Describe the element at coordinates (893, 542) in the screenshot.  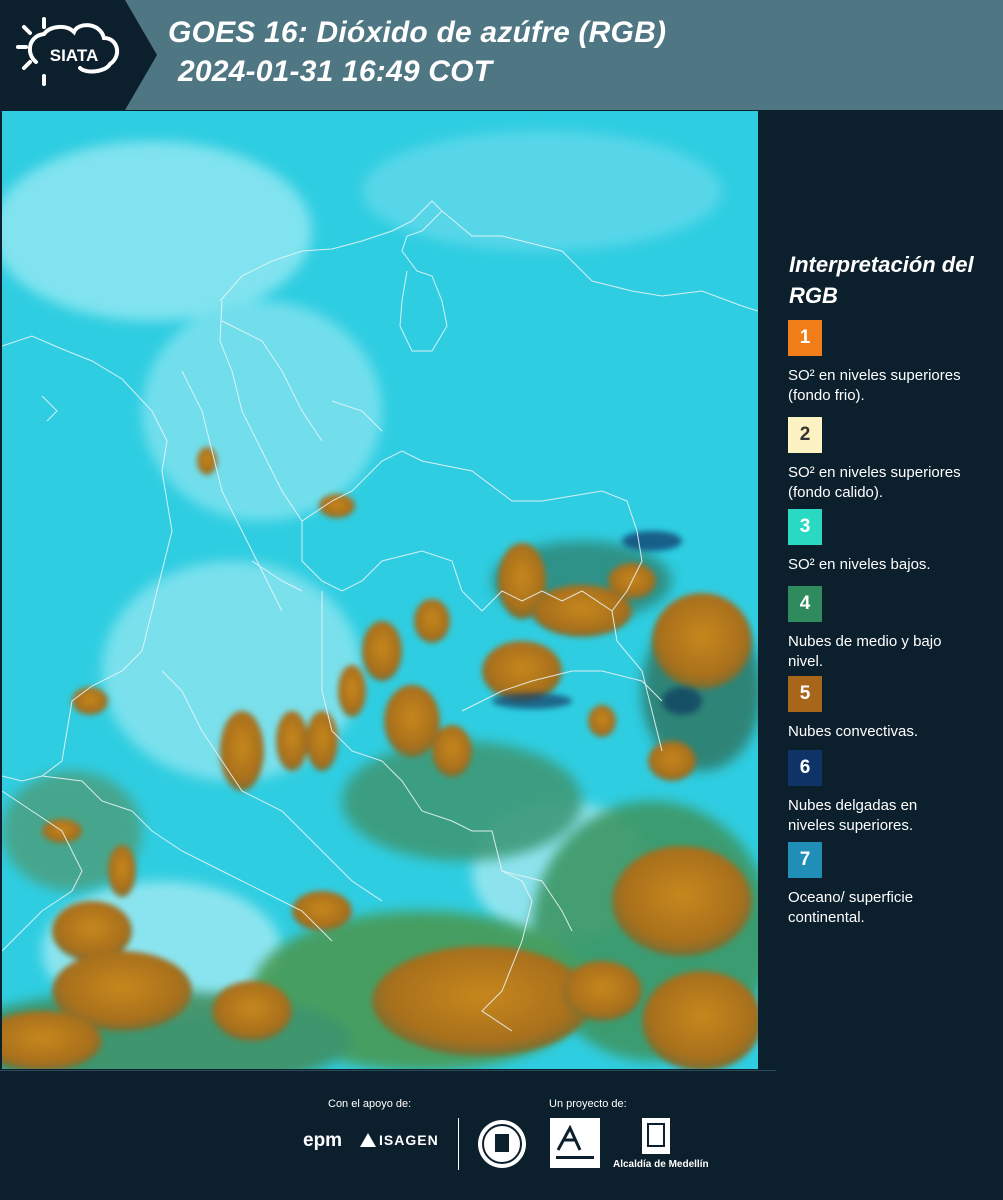
I see `legend-item-3: 3 SO² en niveles bajos.` at that location.